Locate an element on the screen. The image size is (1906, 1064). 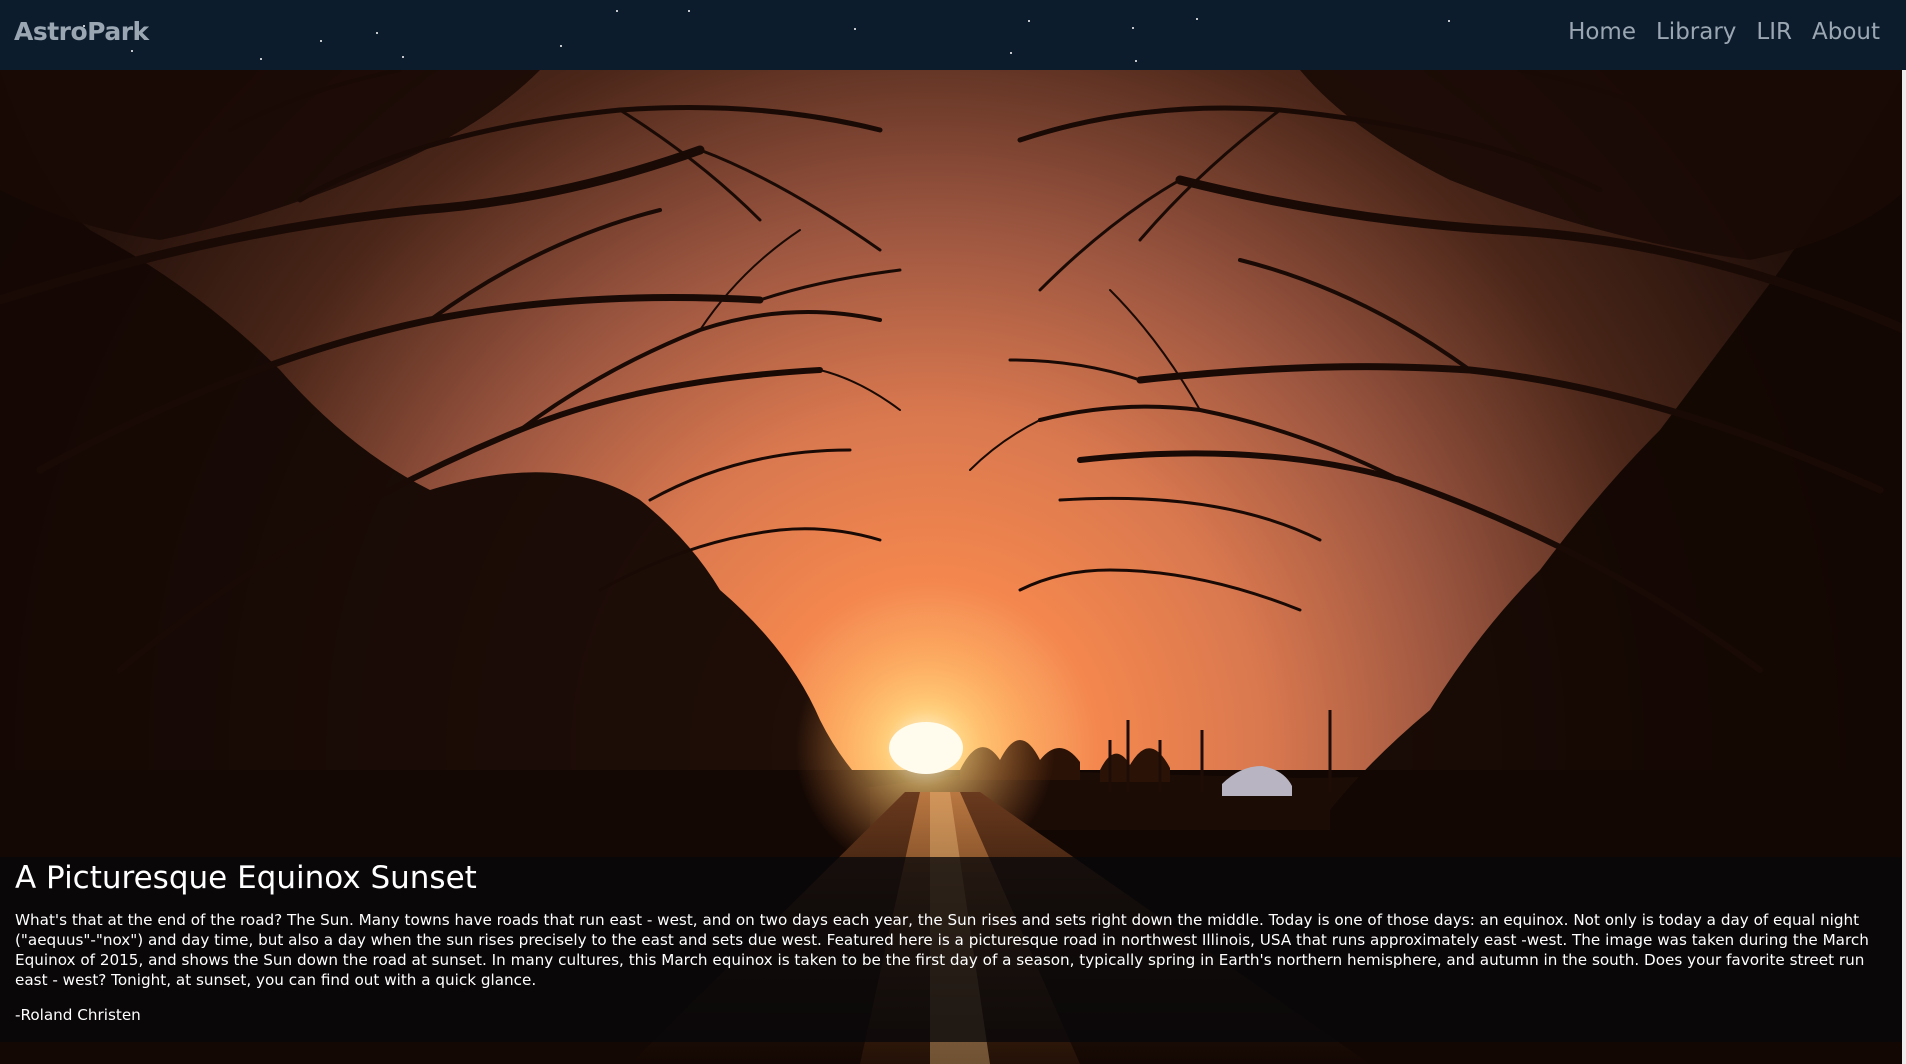
image-credit: -Roland Christen is located at coordinates (78, 1015).